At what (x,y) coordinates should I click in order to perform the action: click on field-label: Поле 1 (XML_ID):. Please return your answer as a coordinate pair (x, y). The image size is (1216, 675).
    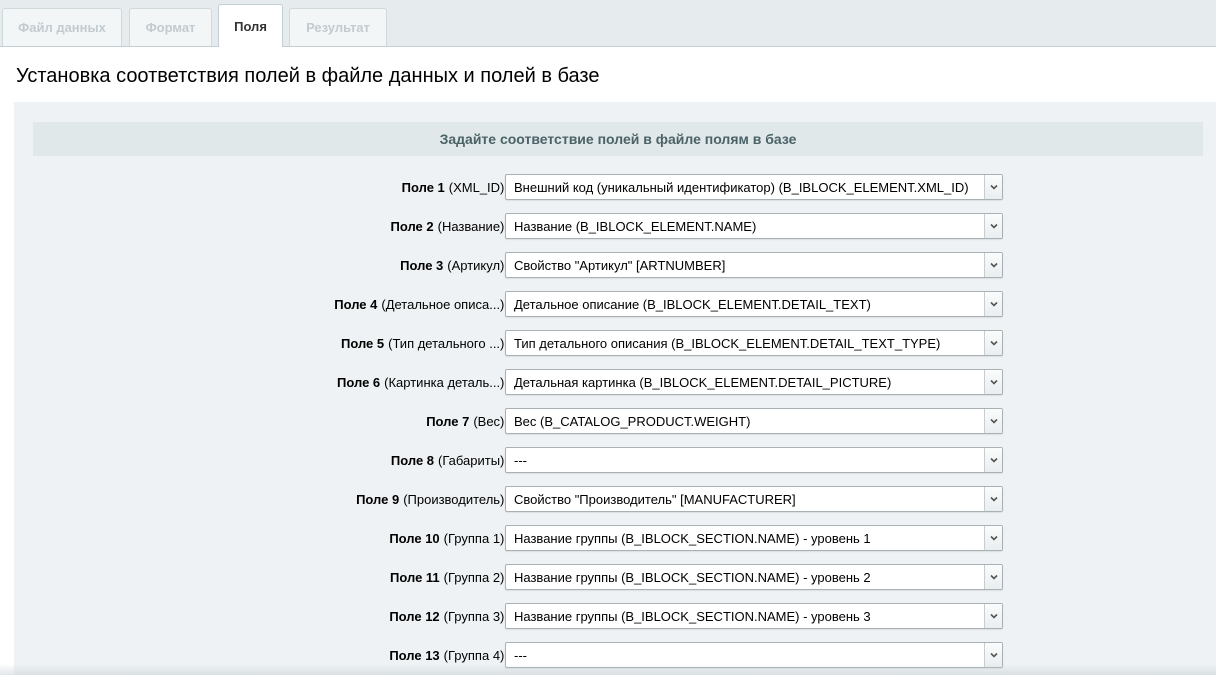
    Looking at the image, I should click on (455, 187).